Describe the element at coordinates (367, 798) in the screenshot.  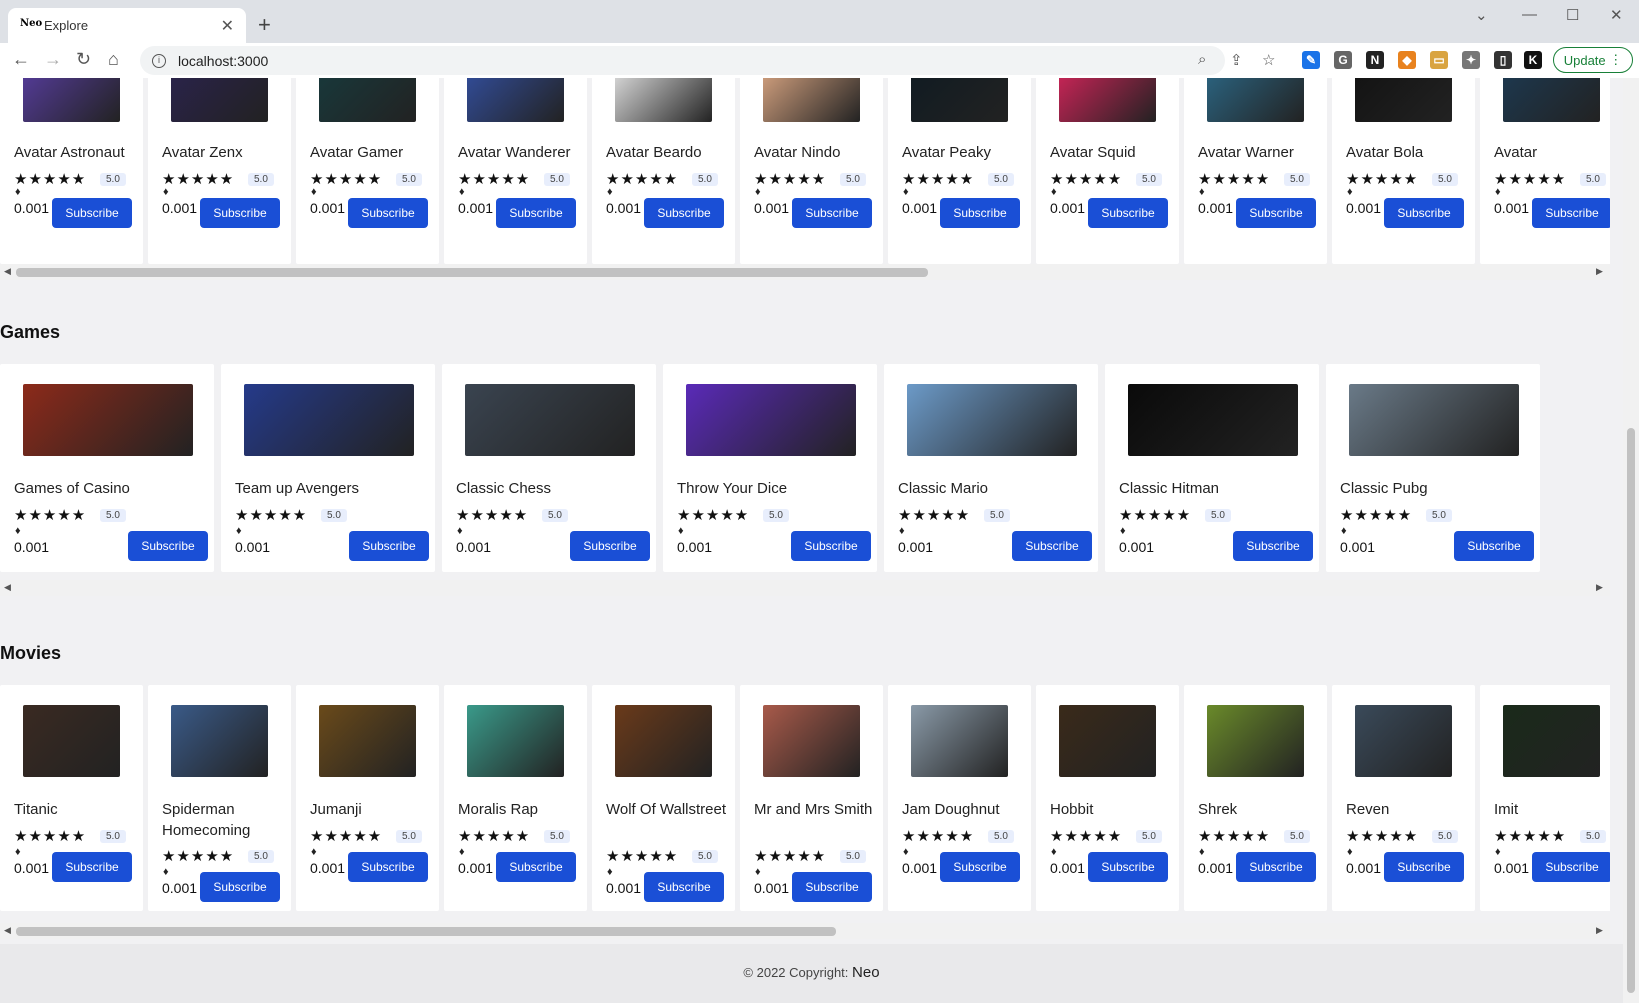
I see `product-card: Jumanji ★★★★★ 5.0 ♦ 0.001 Subscribe` at that location.